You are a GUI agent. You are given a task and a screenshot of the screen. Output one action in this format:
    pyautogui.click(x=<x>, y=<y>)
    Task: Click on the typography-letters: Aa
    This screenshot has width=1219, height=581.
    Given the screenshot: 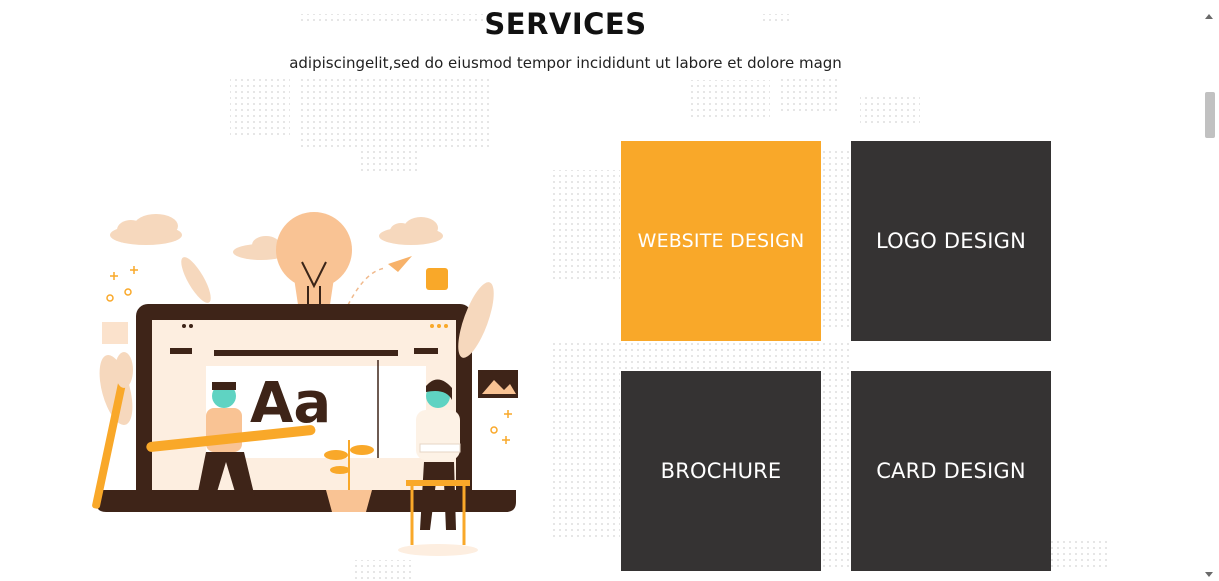 What is the action you would take?
    pyautogui.click(x=290, y=403)
    